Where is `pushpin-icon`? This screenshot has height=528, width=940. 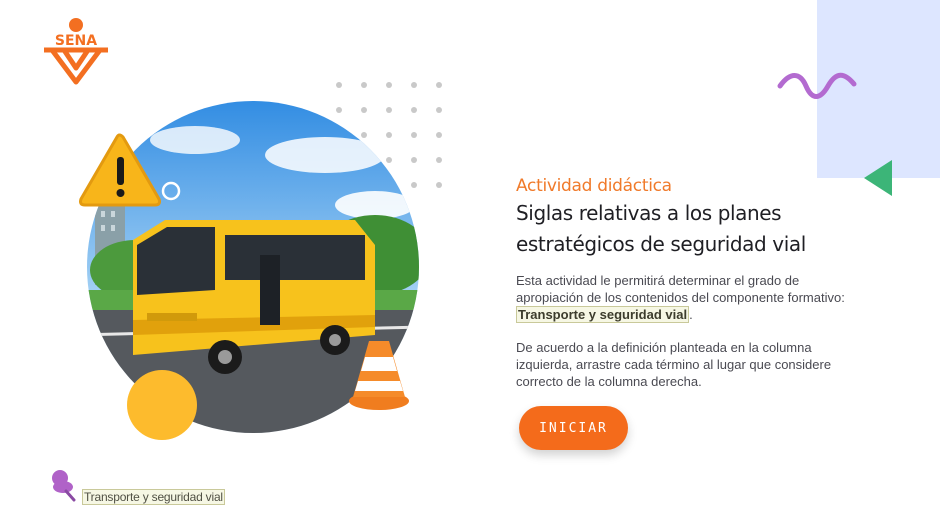 pushpin-icon is located at coordinates (64, 486).